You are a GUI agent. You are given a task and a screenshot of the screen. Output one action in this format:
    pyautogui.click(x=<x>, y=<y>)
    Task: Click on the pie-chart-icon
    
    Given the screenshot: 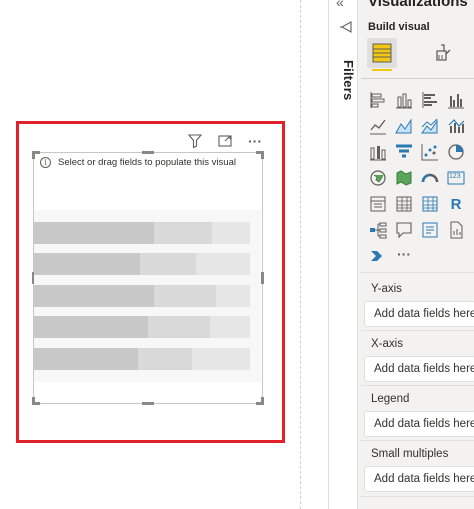 What is the action you would take?
    pyautogui.click(x=456, y=152)
    